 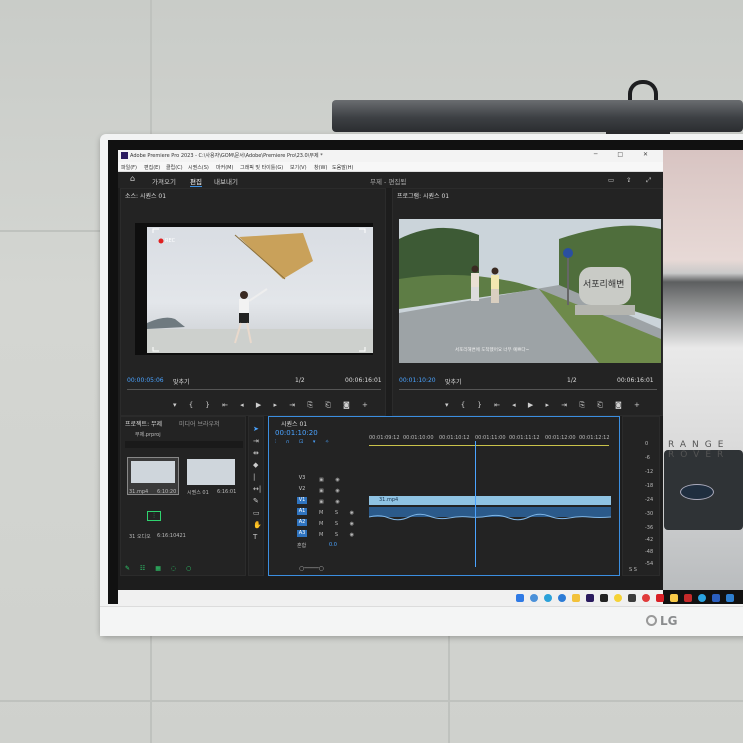 I want to click on meter-tick: -18, so click(x=649, y=486).